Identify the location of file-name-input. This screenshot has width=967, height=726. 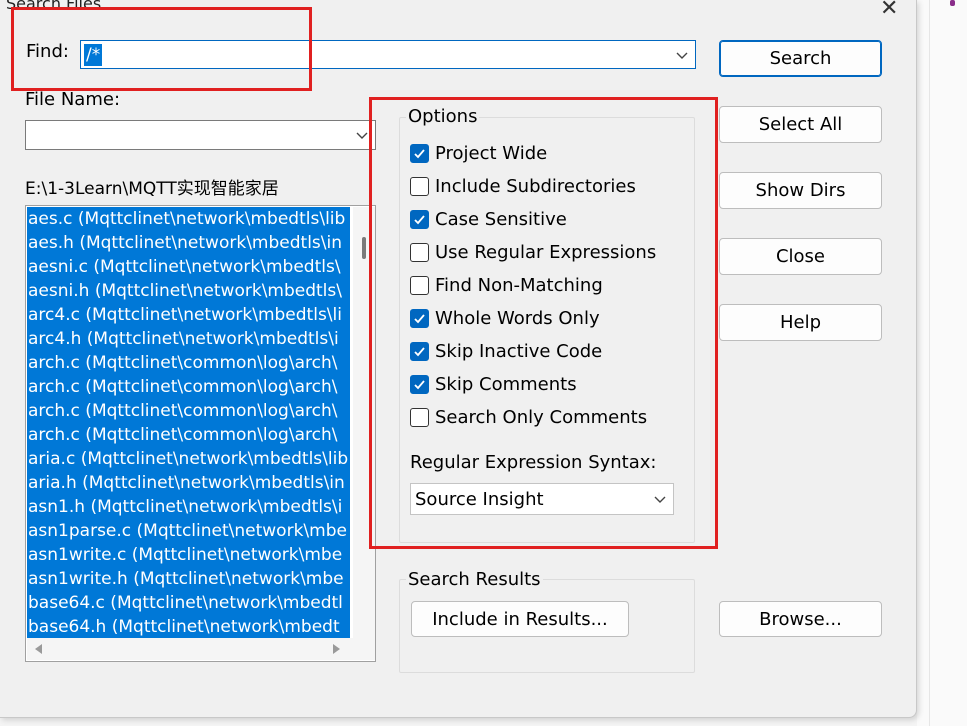
(200, 135).